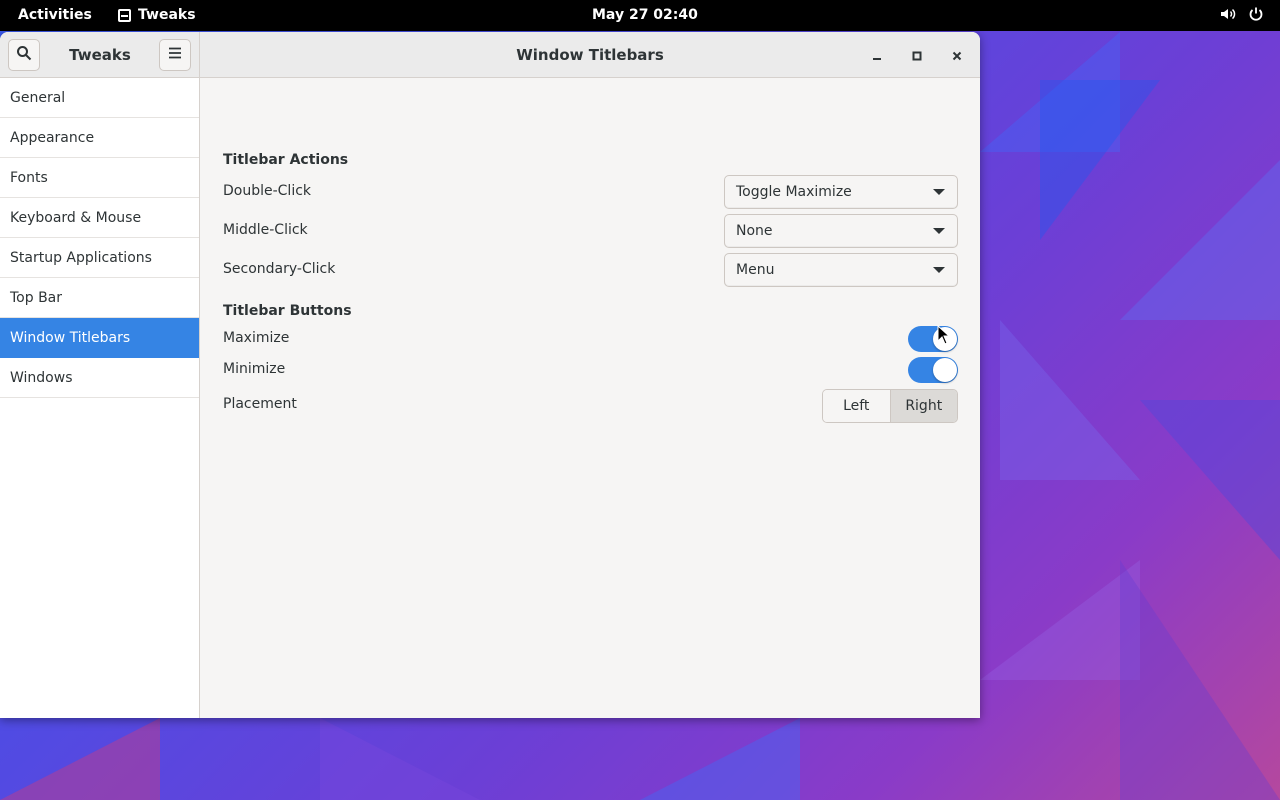 This screenshot has height=800, width=1280. I want to click on minimize-button, so click(877, 56).